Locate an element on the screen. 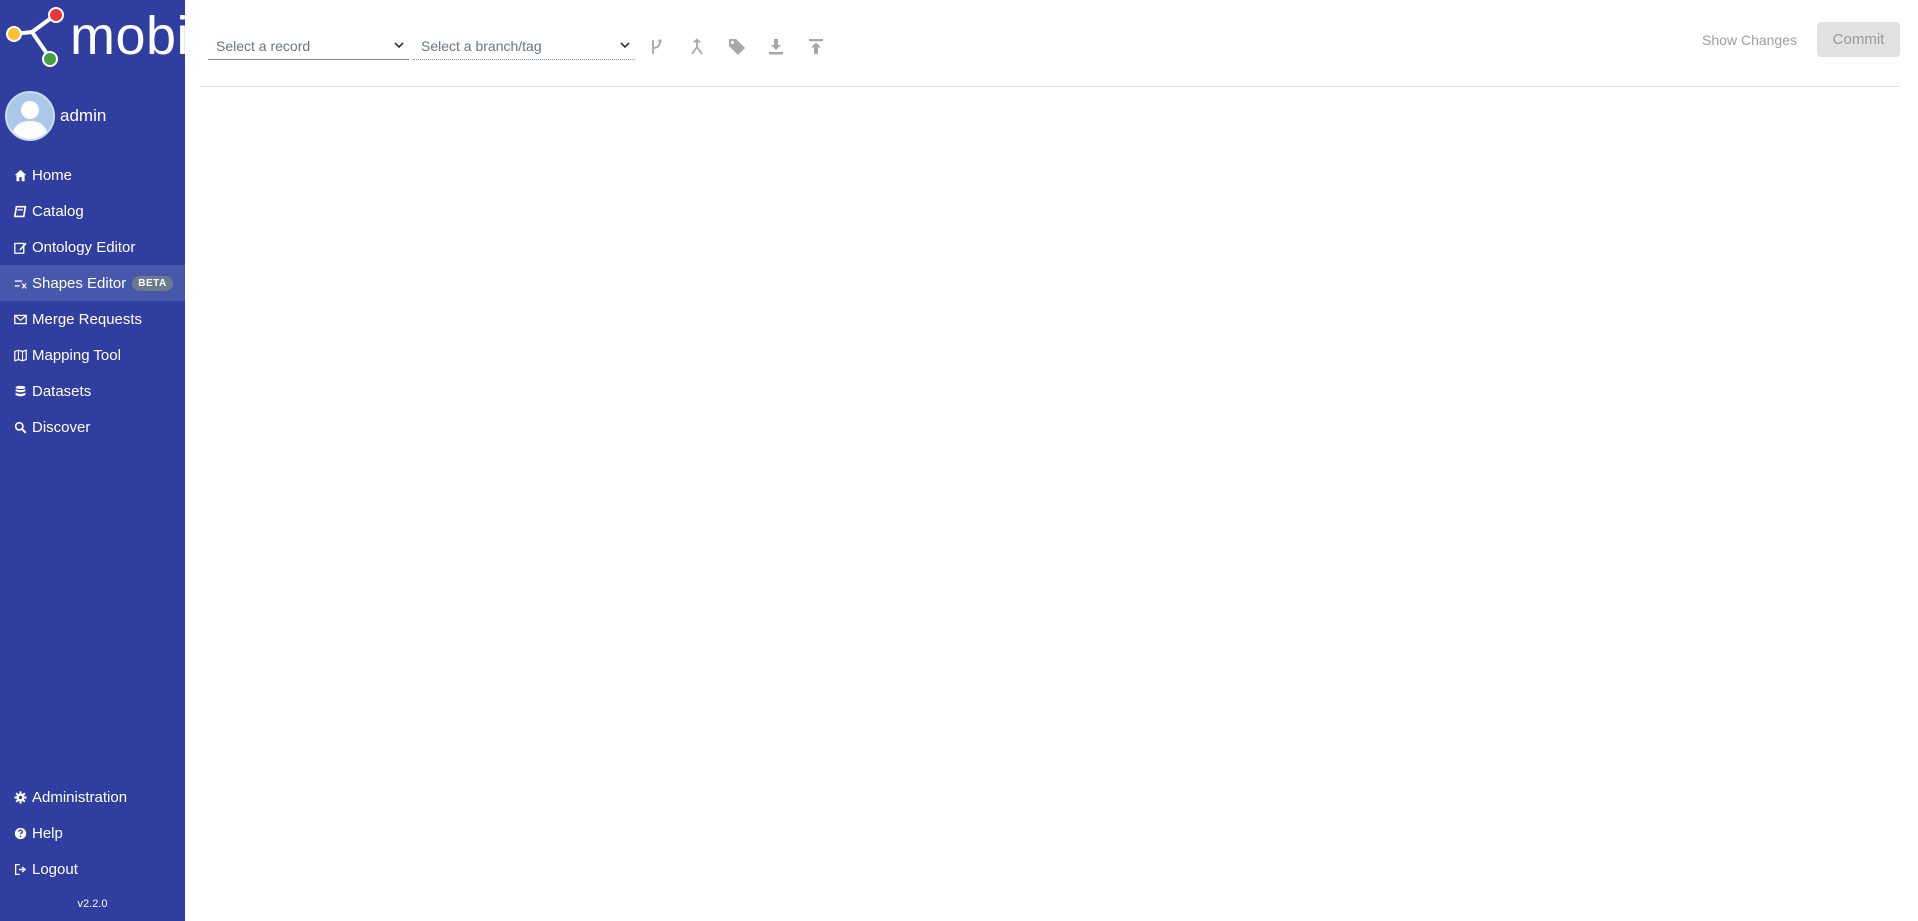 The width and height of the screenshot is (1918, 921). beta-badge: BETA is located at coordinates (152, 283).